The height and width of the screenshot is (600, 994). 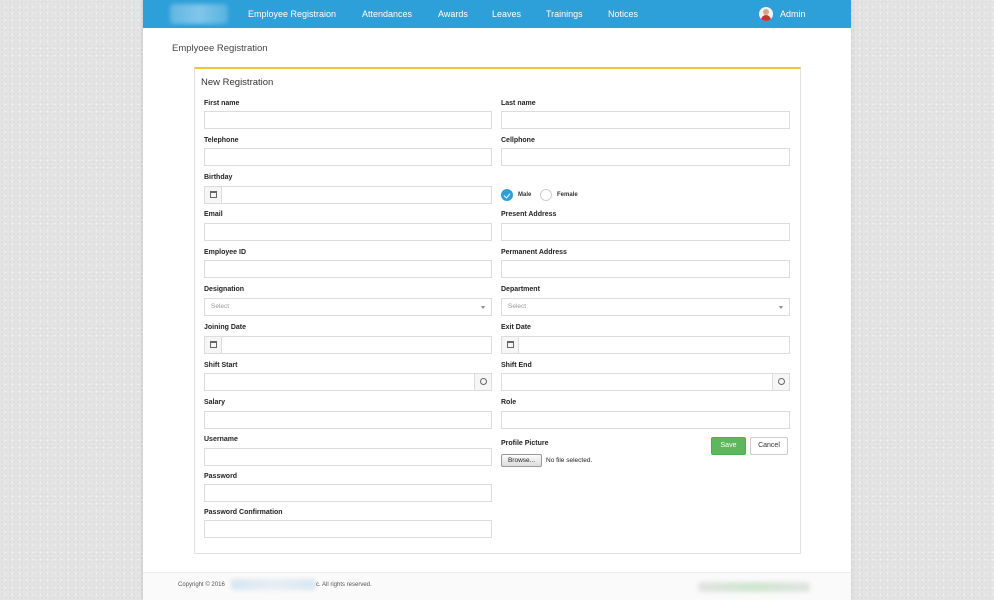 I want to click on employee-id-label: Employee ID, so click(x=225, y=252).